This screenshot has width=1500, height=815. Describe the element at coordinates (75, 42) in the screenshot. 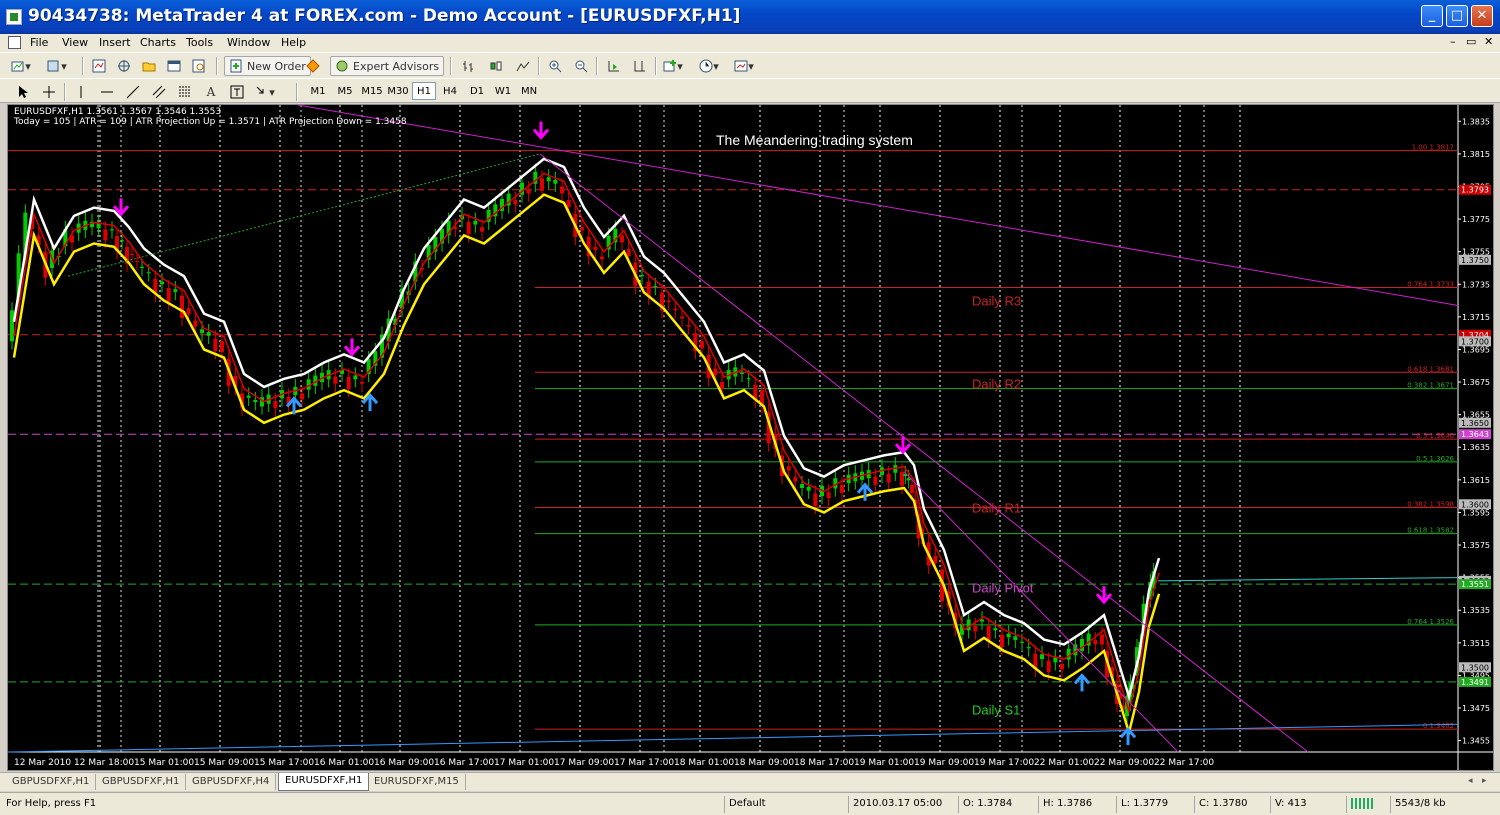

I see `menu-view: View` at that location.